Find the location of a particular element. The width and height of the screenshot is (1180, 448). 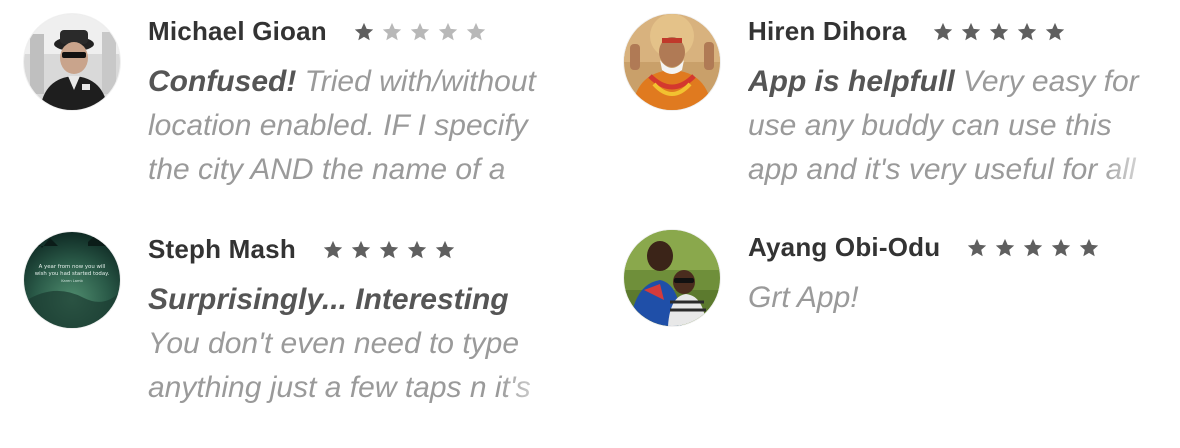

author-name: Hiren Dihora is located at coordinates (827, 31).